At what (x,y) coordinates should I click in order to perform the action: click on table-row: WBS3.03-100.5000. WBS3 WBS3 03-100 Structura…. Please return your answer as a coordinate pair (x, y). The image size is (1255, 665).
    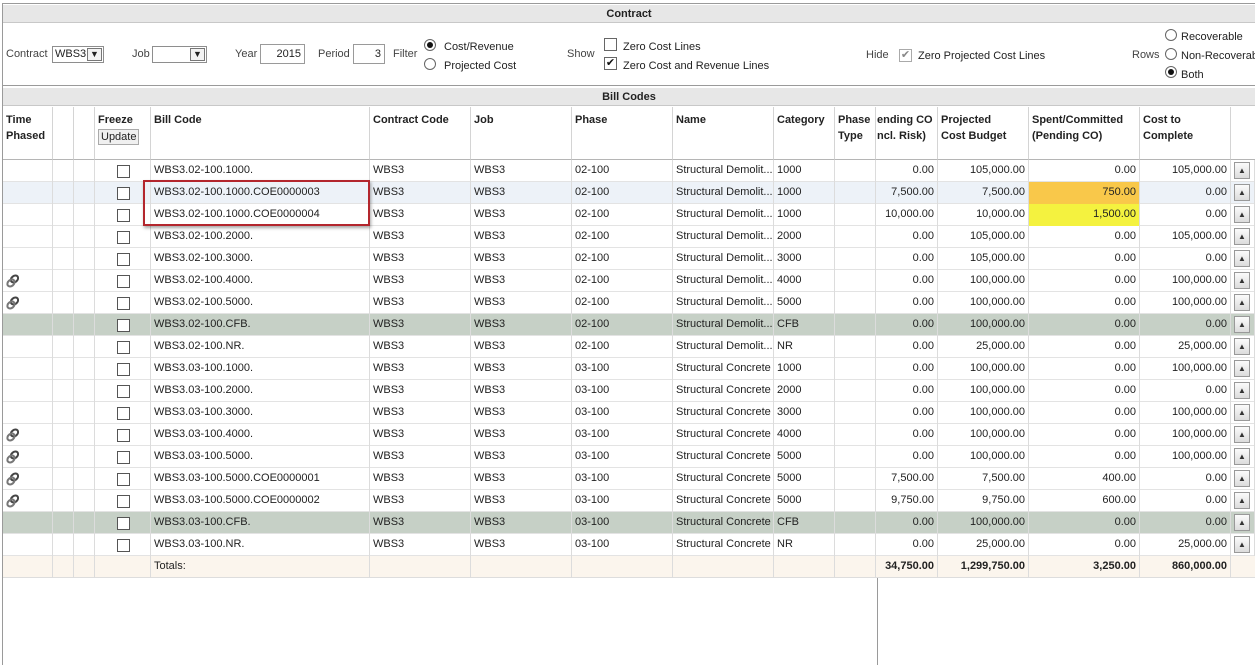
    Looking at the image, I should click on (629, 457).